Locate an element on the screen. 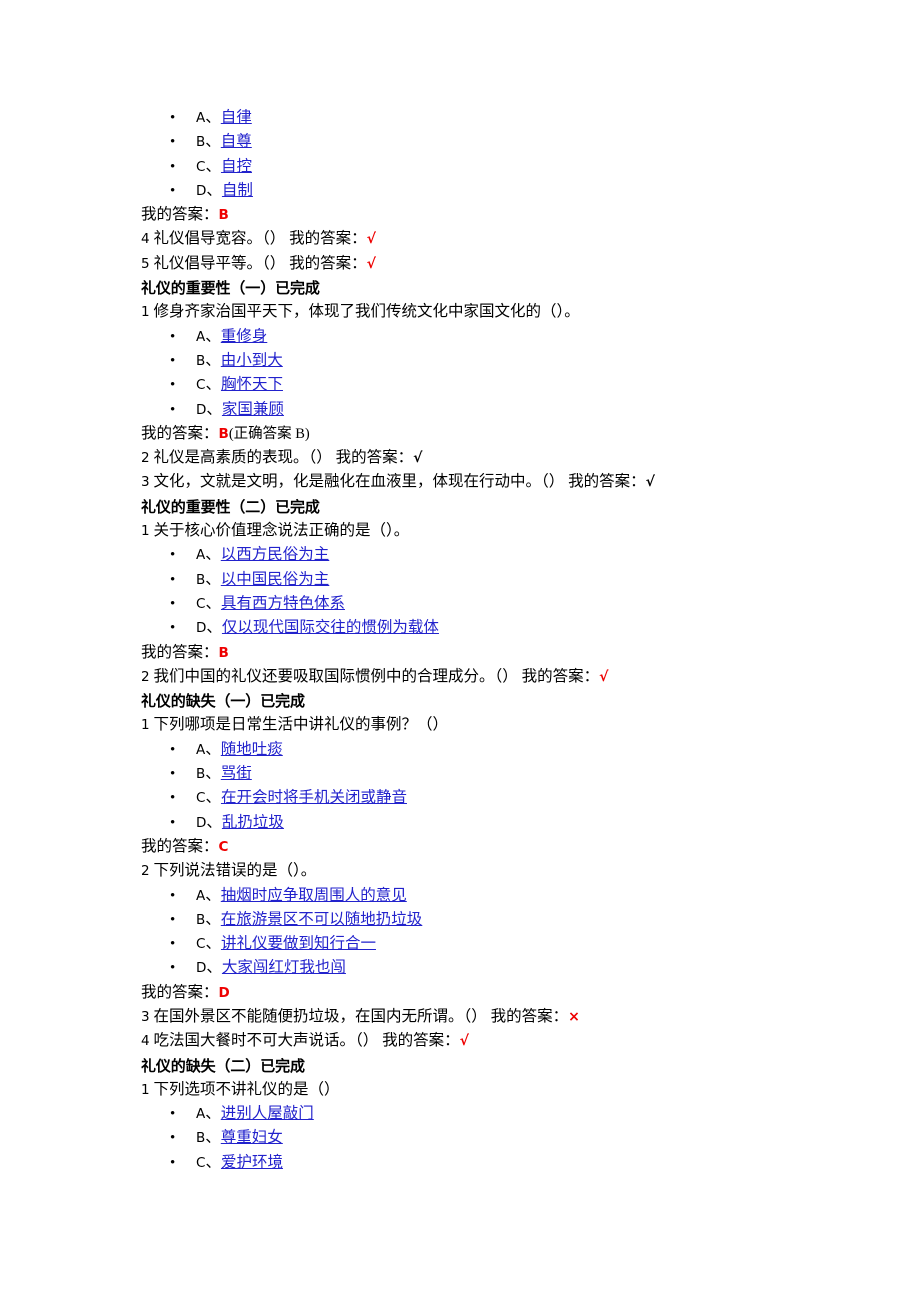  question-text: 礼仪倡导平等。（） is located at coordinates (219, 263).